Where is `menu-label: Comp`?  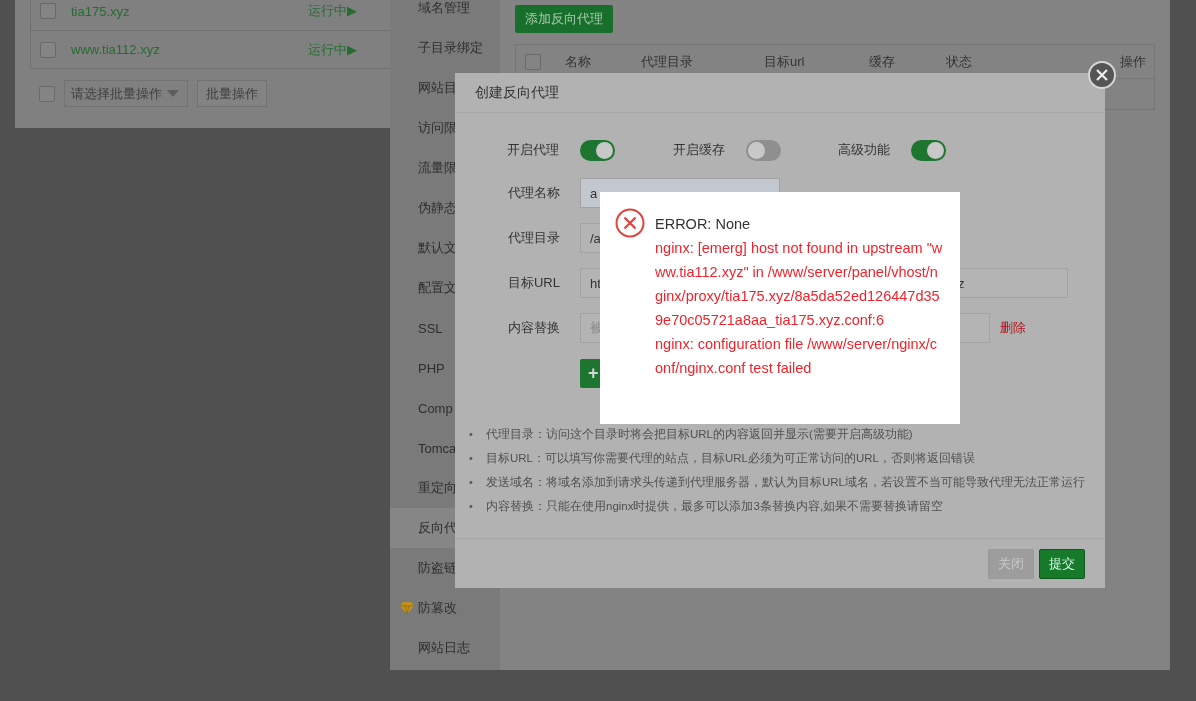
menu-label: Comp is located at coordinates (435, 408).